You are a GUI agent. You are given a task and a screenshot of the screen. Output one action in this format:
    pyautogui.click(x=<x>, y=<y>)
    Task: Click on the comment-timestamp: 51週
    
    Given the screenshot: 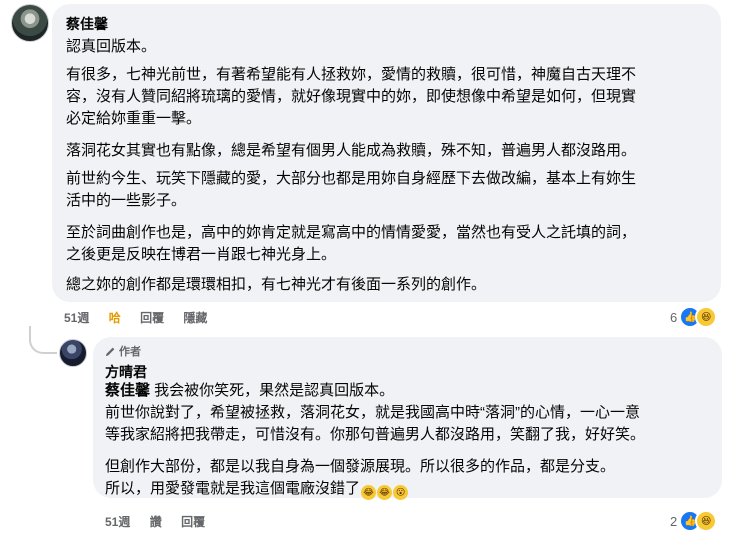 What is the action you would take?
    pyautogui.click(x=76, y=317)
    